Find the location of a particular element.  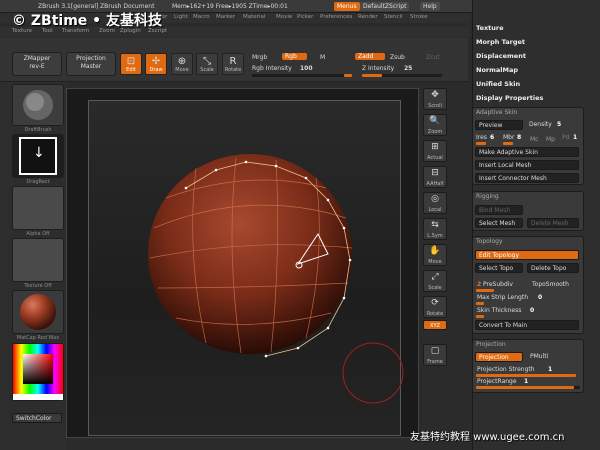

stroke-preview: ↓ is located at coordinates (38, 156).